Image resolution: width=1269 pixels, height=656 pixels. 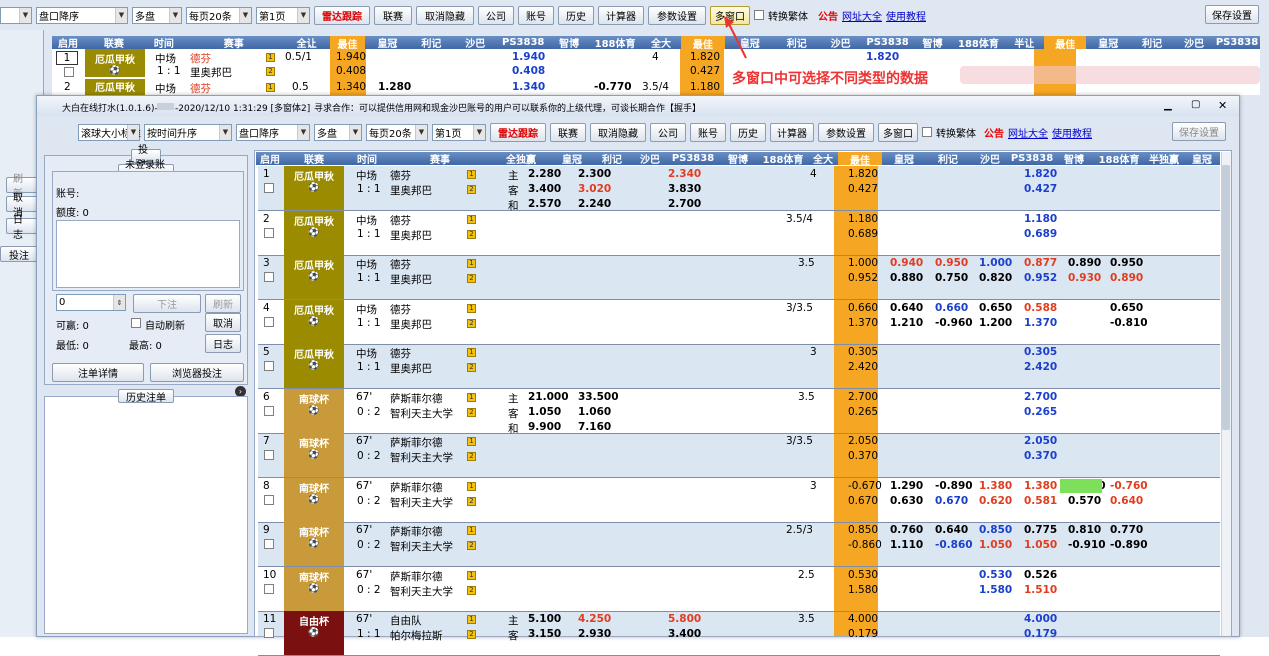 I want to click on bg-url-all-link: 网址大全, so click(x=862, y=15).